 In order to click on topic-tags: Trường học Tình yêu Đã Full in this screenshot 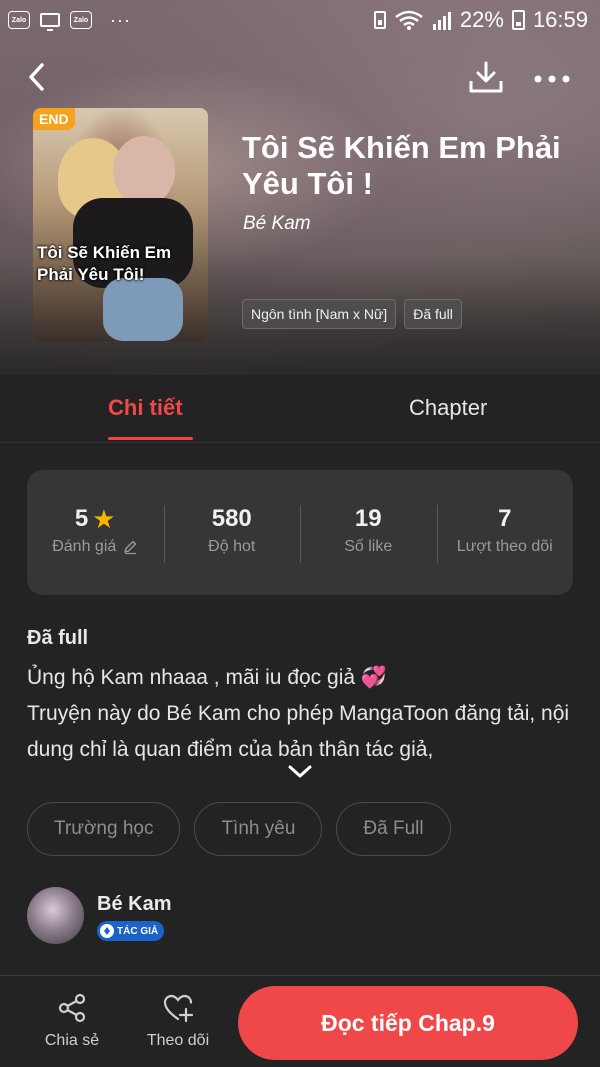, I will do `click(239, 829)`.